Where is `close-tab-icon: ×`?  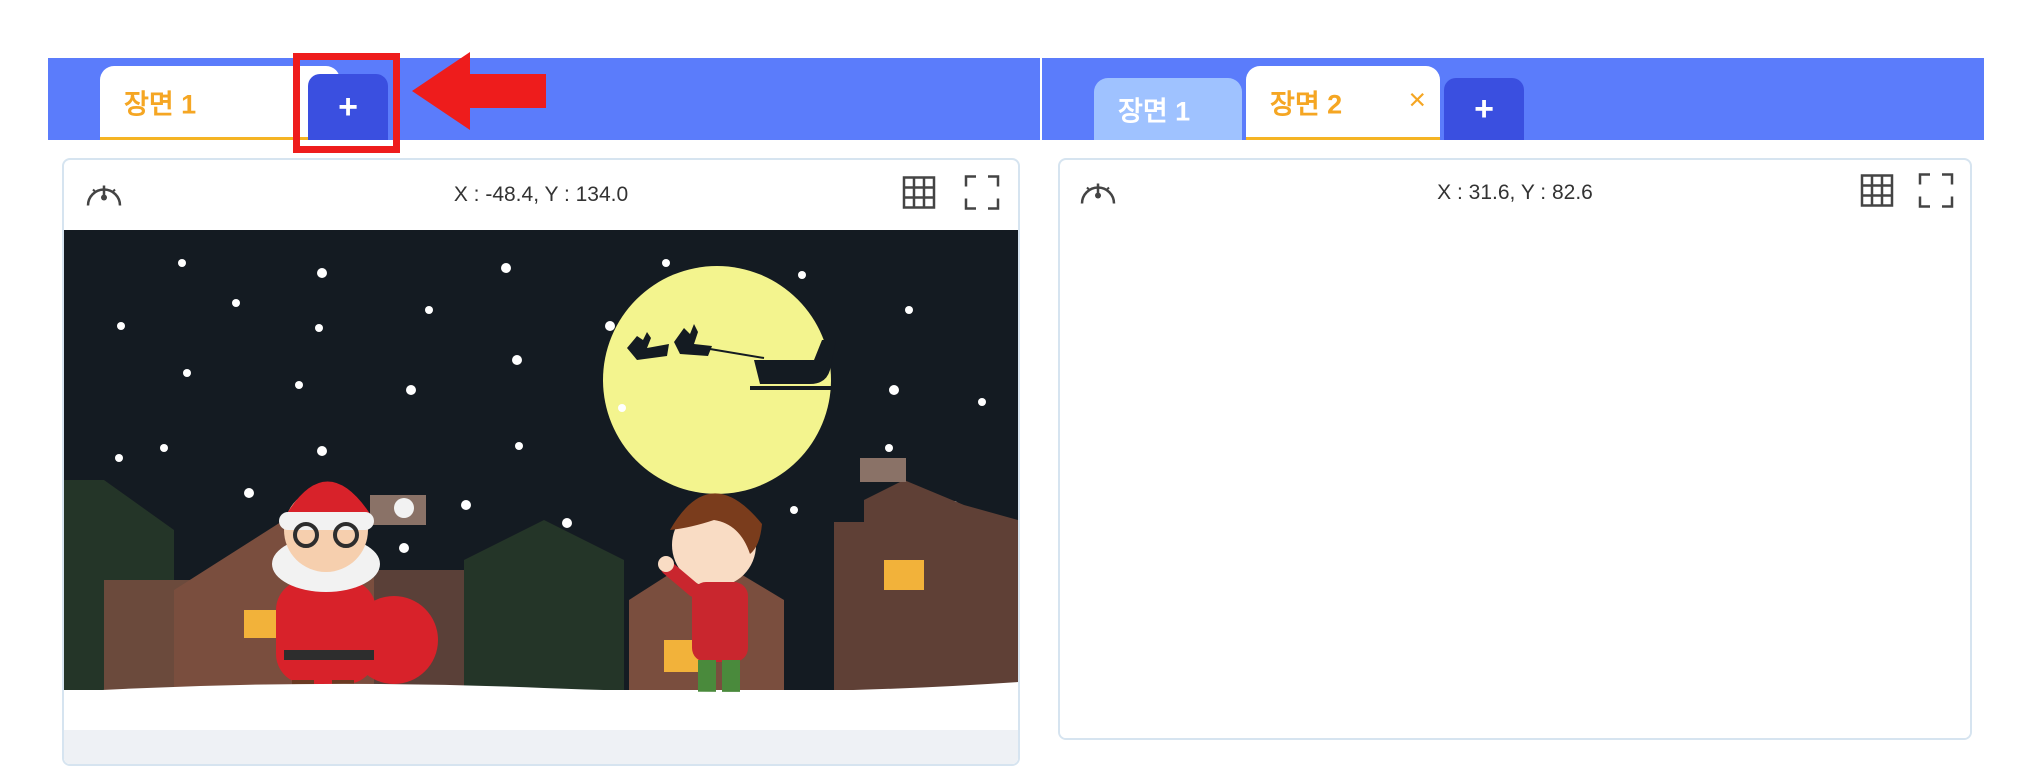
close-tab-icon: × is located at coordinates (1417, 100).